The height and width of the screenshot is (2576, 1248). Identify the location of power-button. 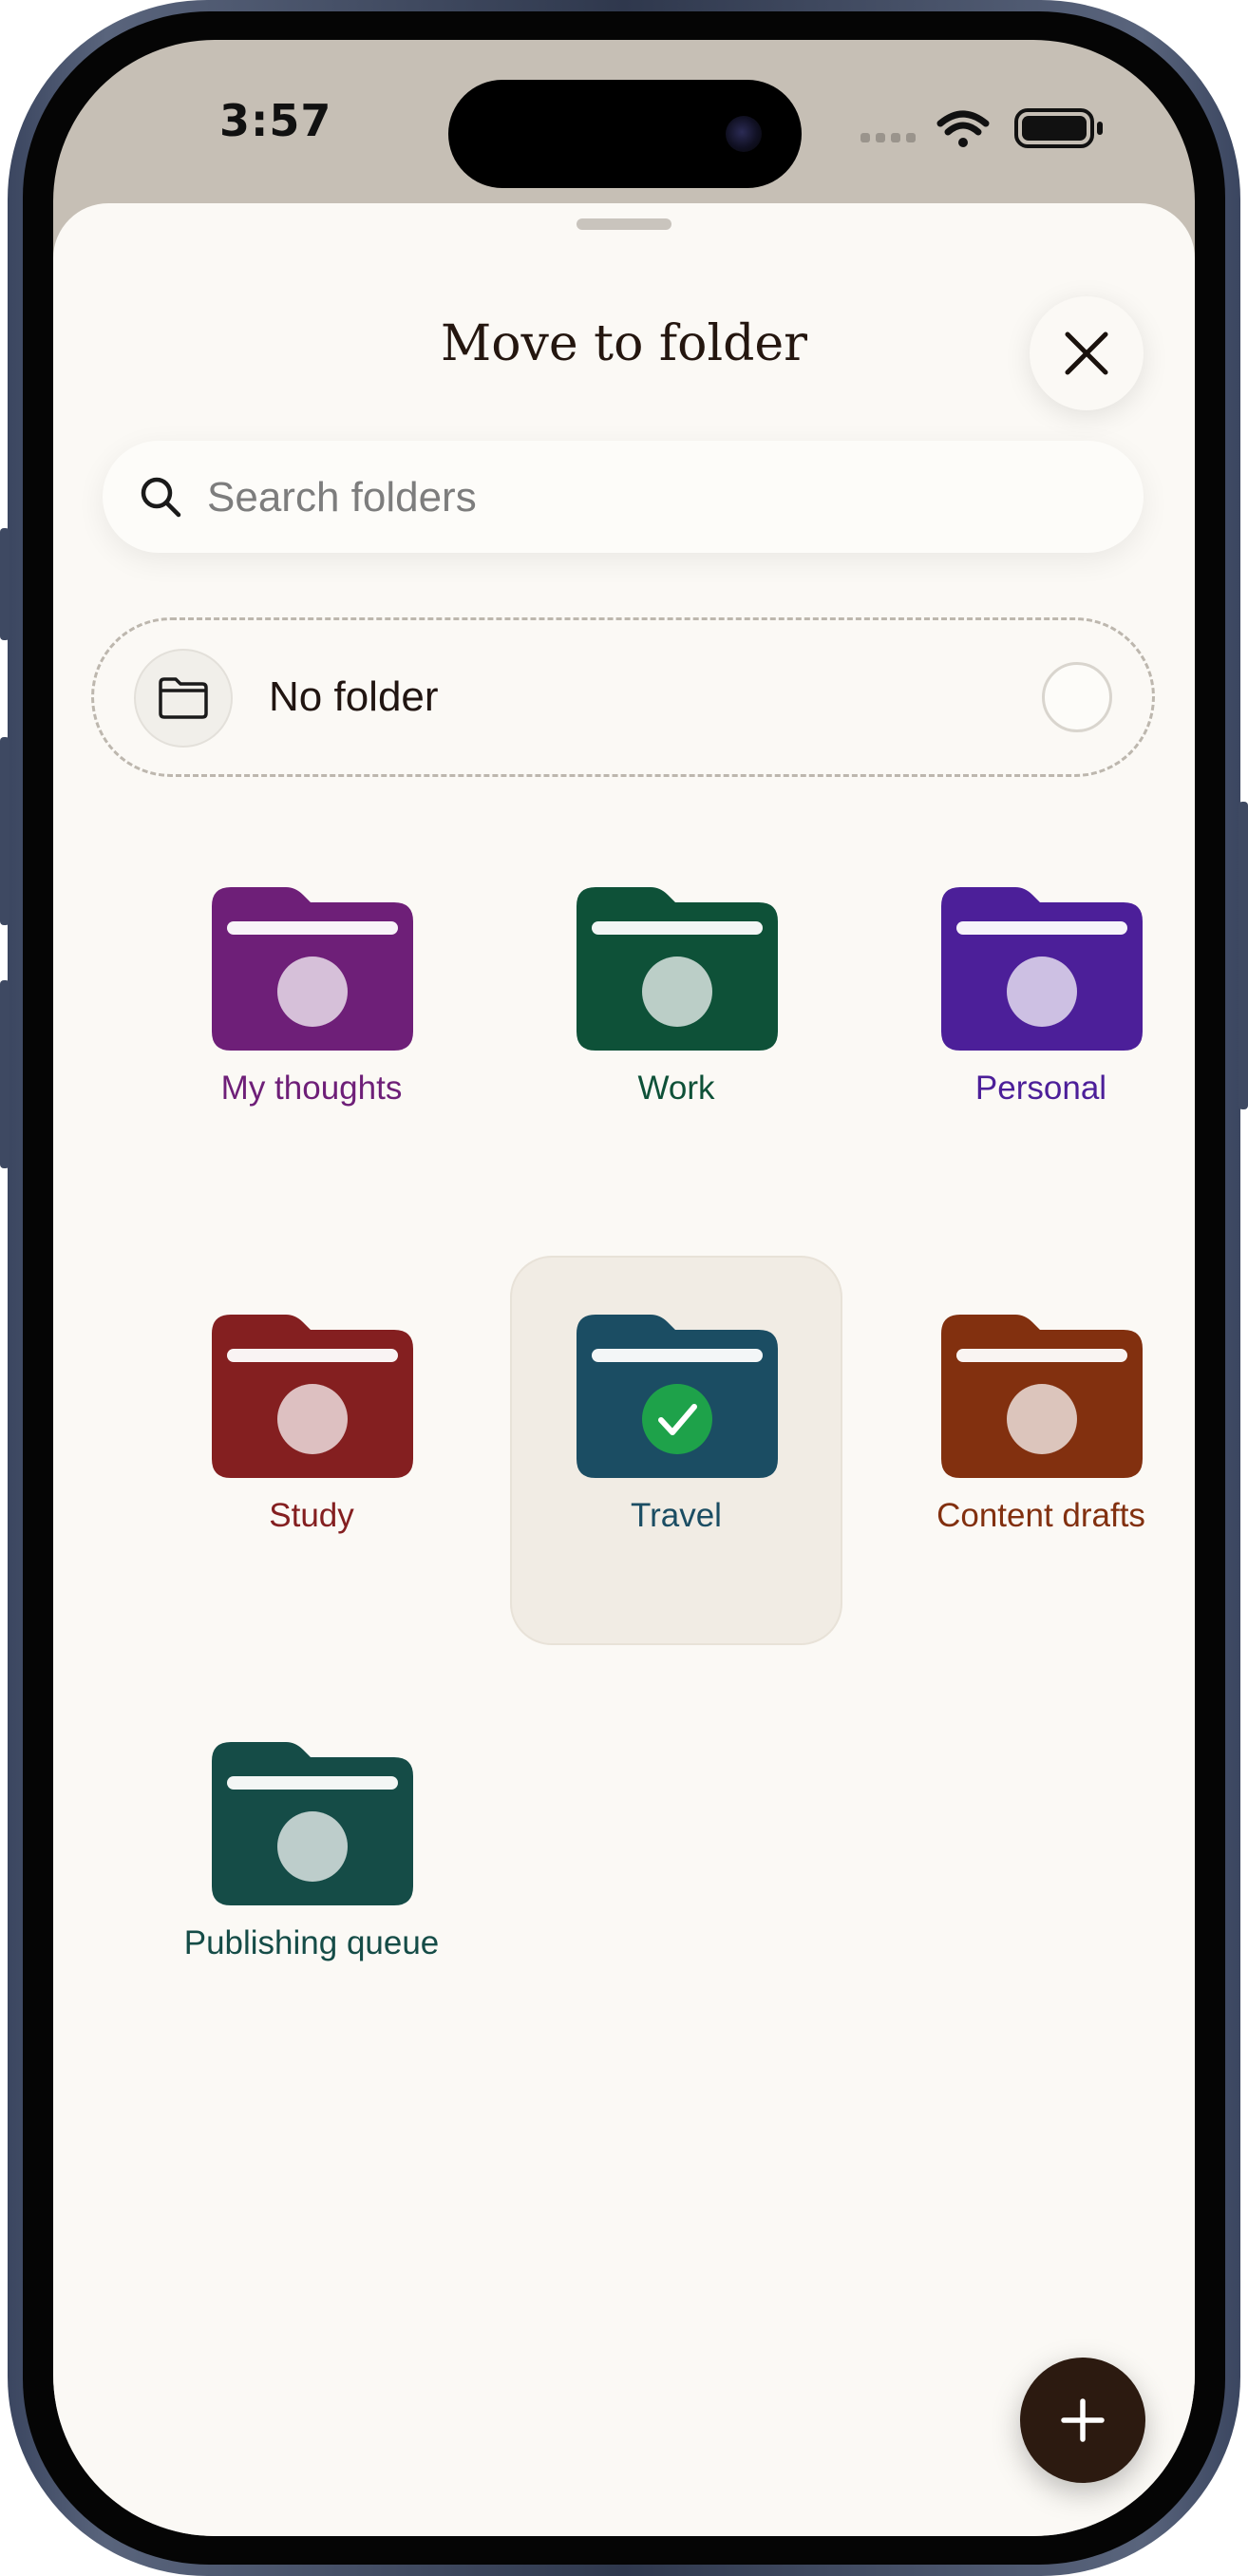
(1243, 955).